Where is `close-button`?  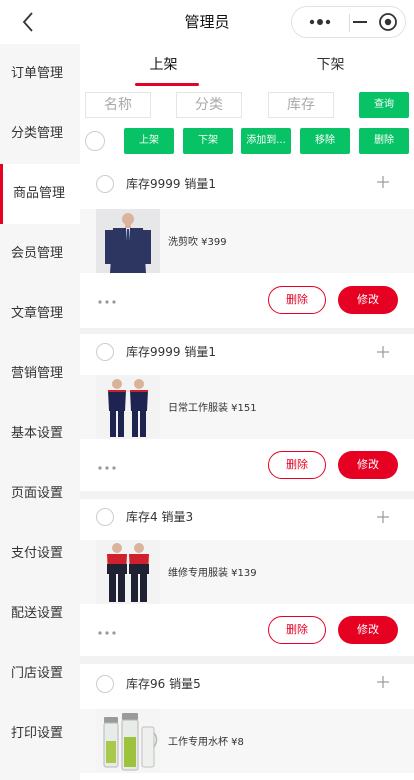 close-button is located at coordinates (388, 22).